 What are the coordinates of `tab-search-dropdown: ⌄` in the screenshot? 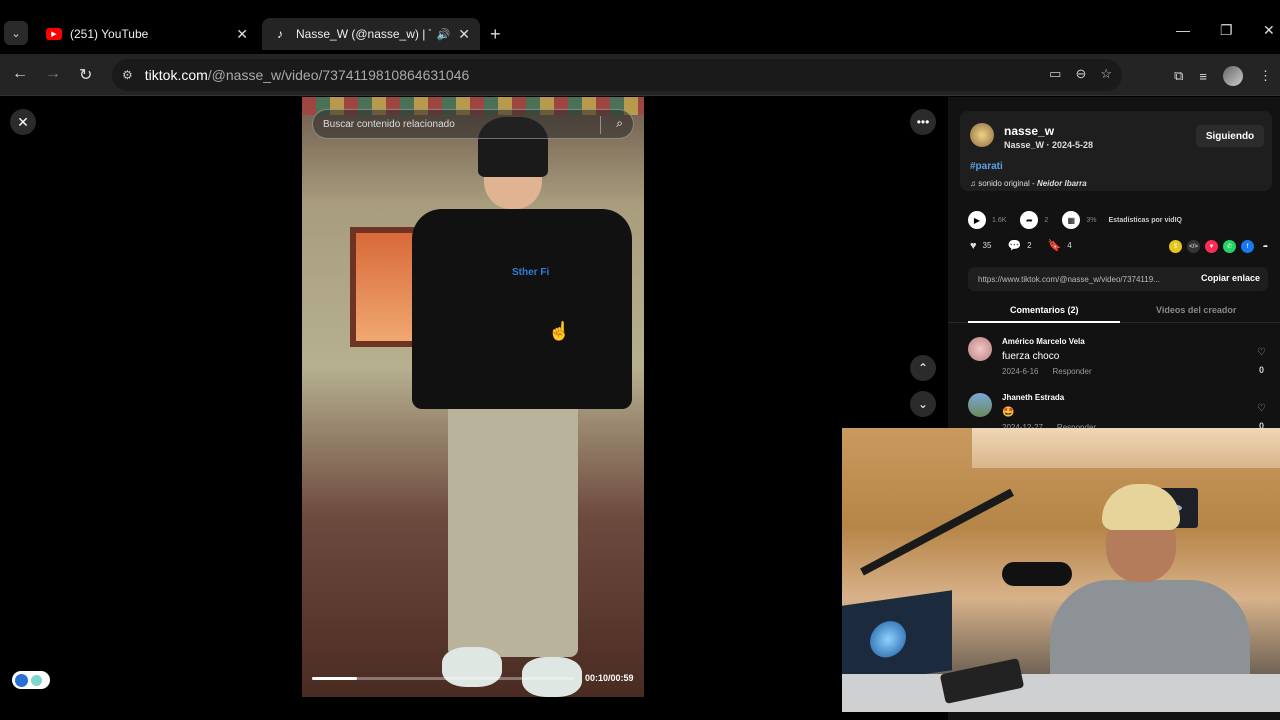 It's located at (16, 33).